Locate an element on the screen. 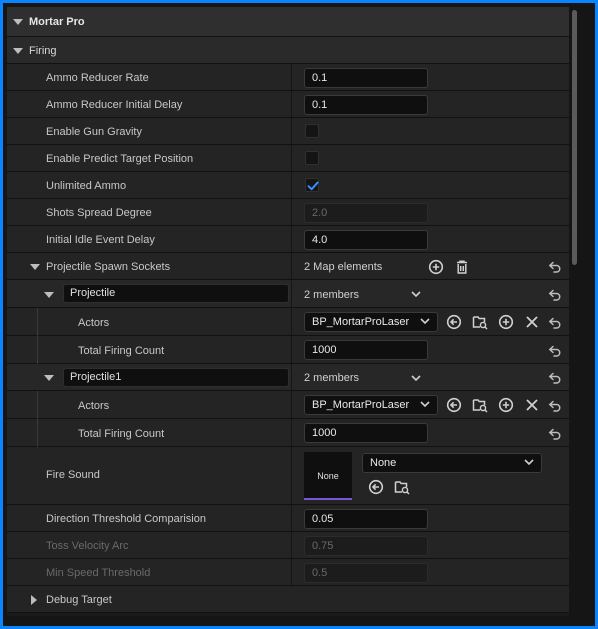 This screenshot has height=629, width=598. property-label: Enable Gun Gravity is located at coordinates (94, 132).